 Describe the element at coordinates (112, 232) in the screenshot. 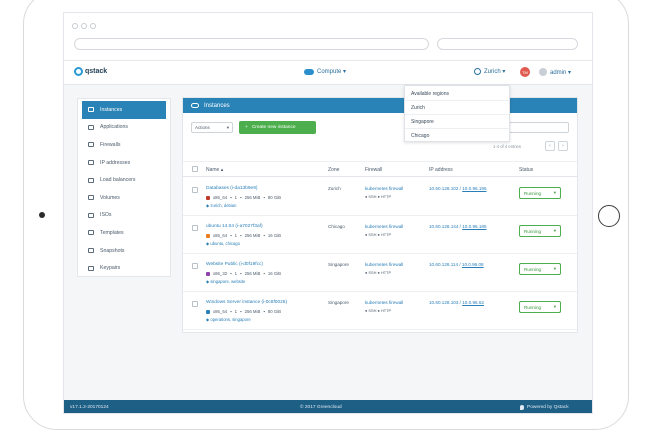

I see `sidebar-item-label: Templates` at that location.